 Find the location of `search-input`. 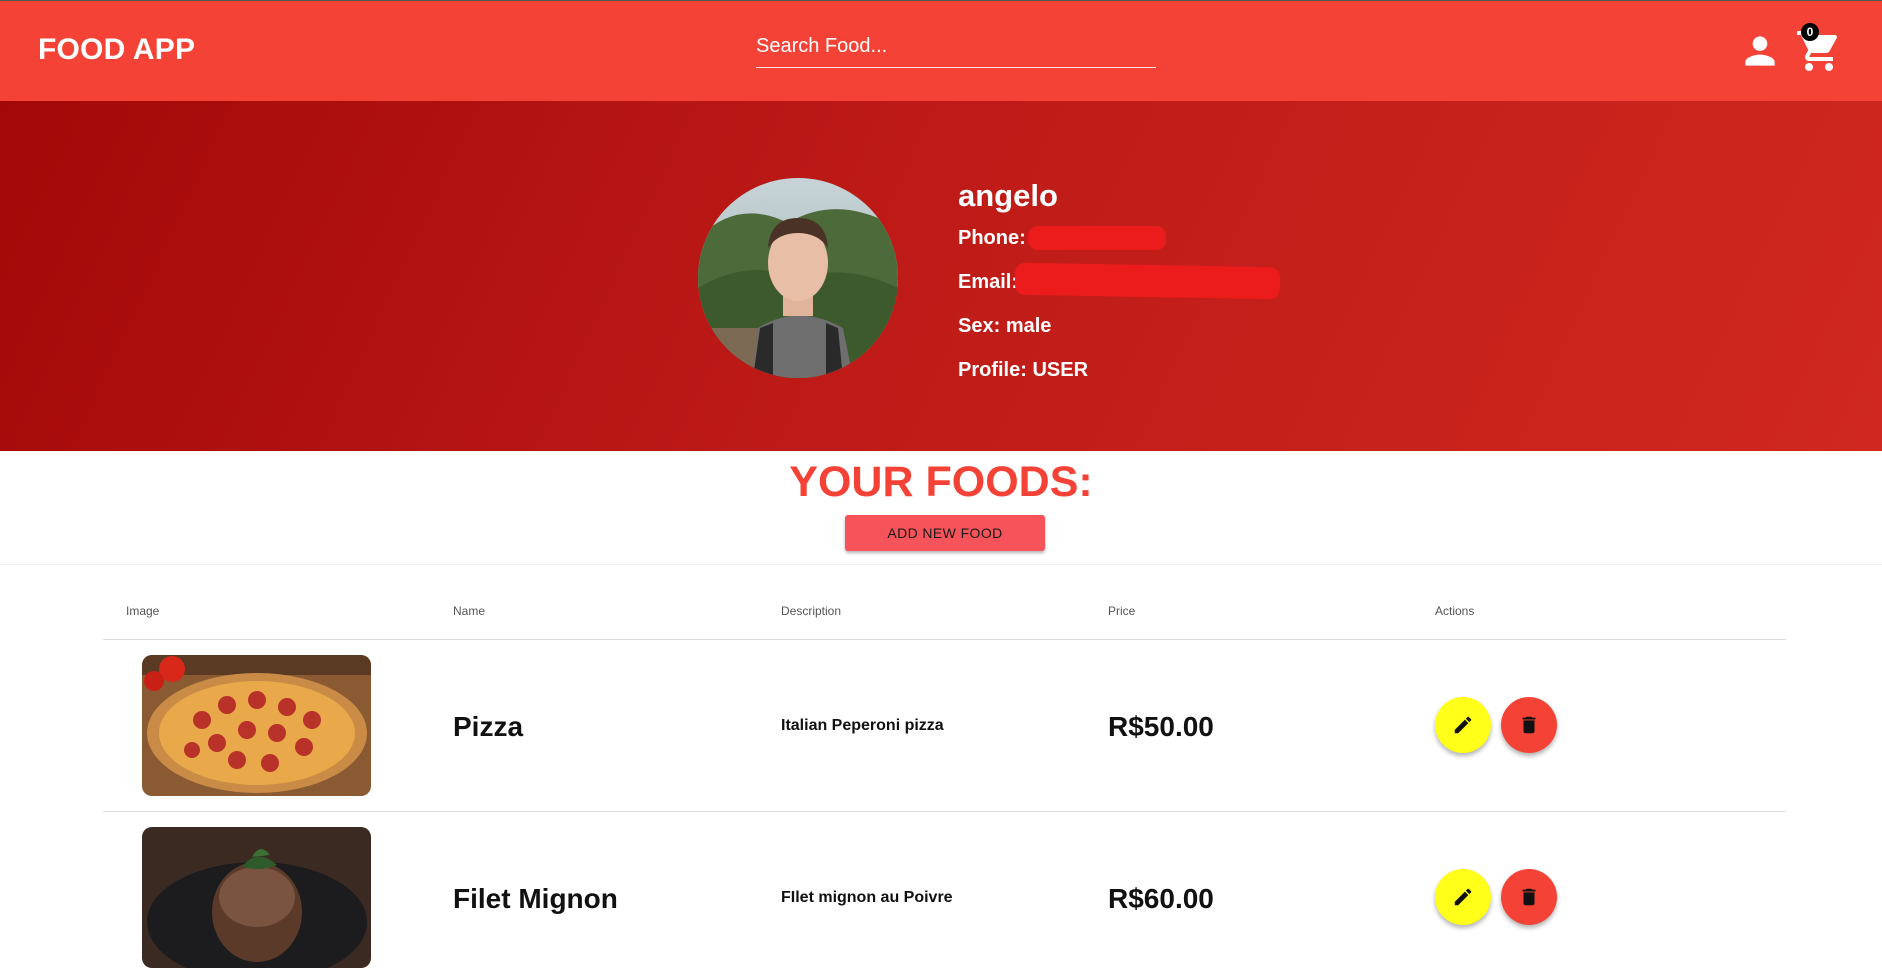

search-input is located at coordinates (956, 46).